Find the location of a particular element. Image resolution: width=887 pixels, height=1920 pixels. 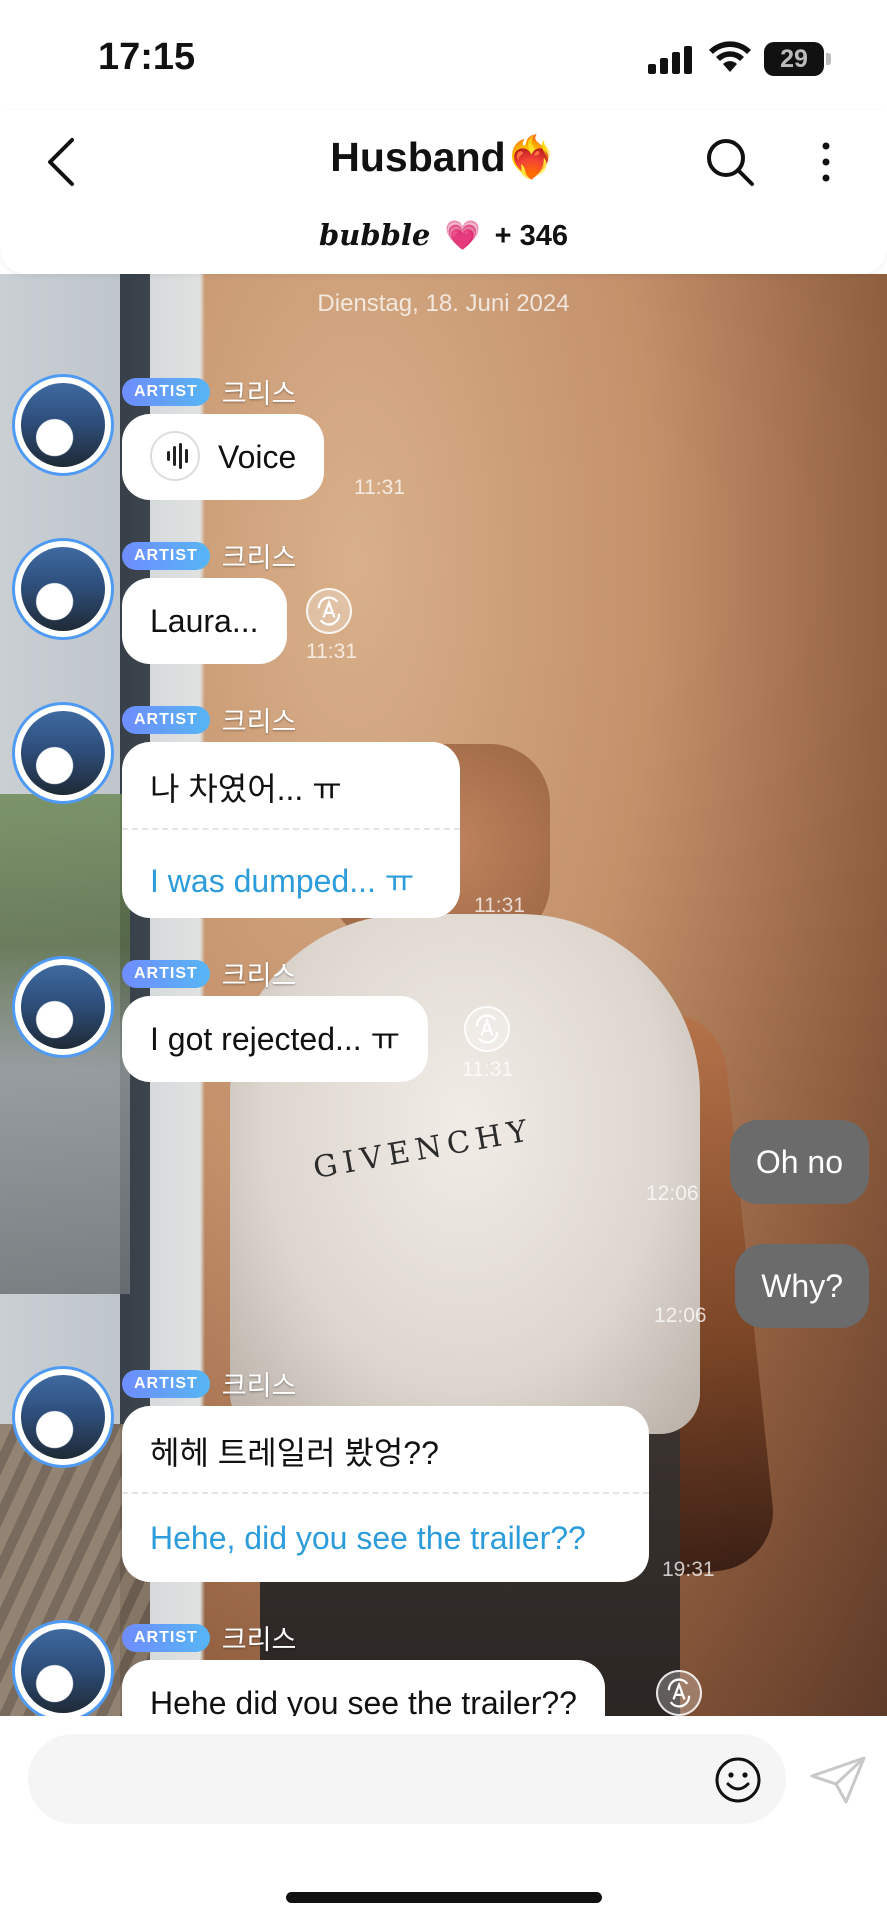

wifi-icon is located at coordinates (730, 56).